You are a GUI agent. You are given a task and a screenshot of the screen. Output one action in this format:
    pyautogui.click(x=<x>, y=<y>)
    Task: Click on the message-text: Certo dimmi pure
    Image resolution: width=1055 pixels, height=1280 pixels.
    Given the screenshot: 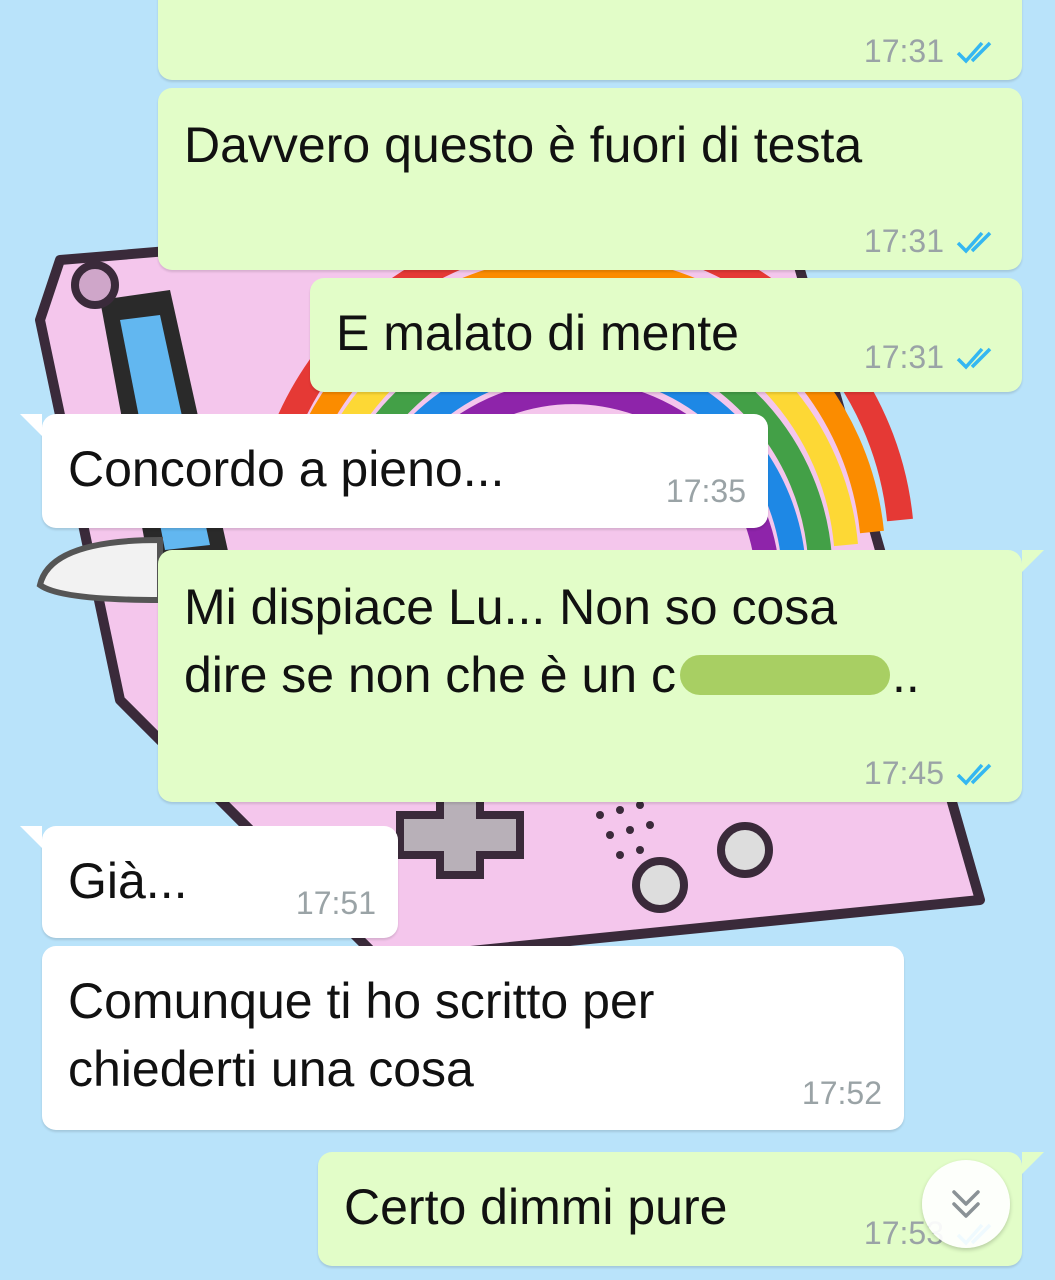 What is the action you would take?
    pyautogui.click(x=536, y=1207)
    